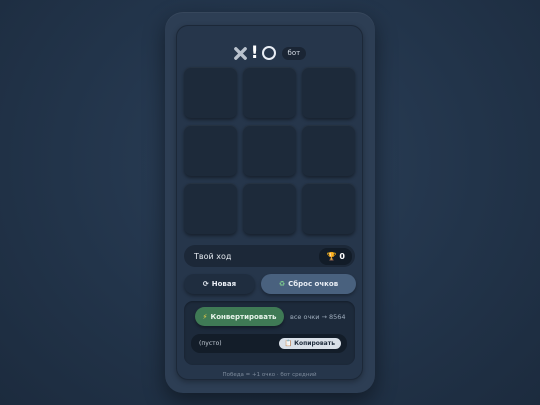 This screenshot has width=540, height=405. Describe the element at coordinates (224, 284) in the screenshot. I see `new-game-label: Новая` at that location.